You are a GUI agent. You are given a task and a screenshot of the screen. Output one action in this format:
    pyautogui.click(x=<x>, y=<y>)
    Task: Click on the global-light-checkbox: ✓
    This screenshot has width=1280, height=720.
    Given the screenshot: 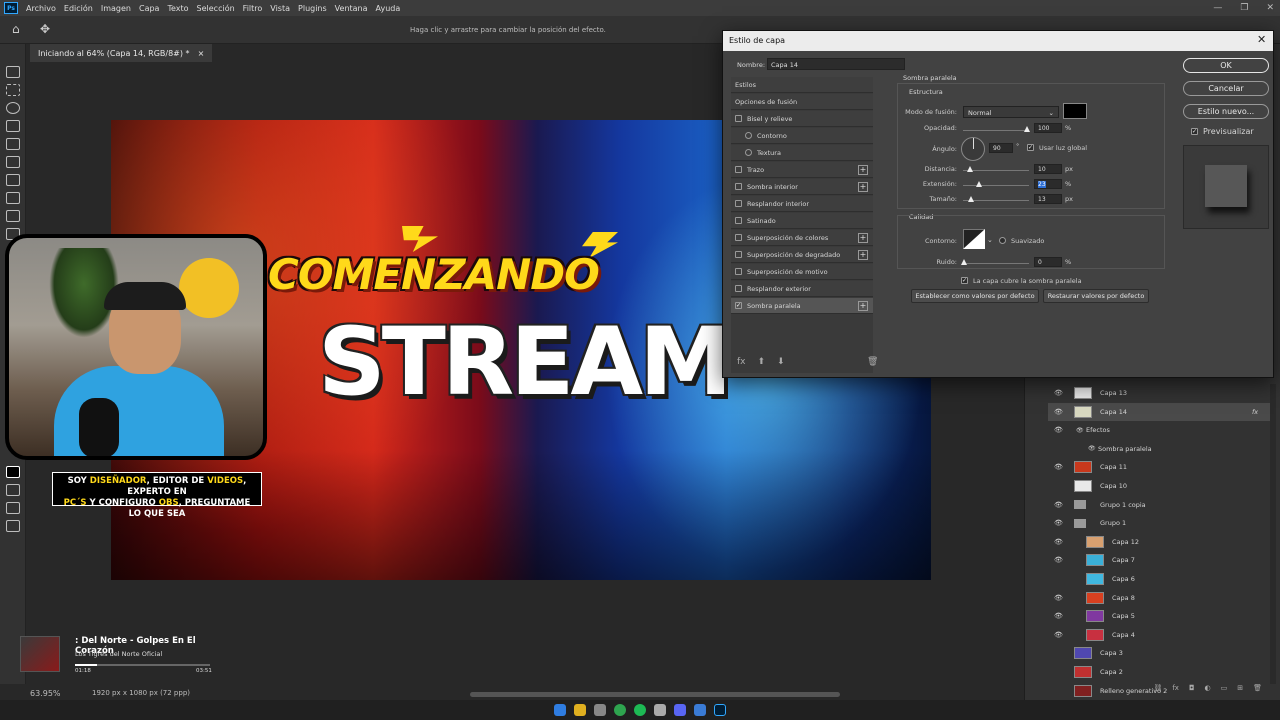 What is the action you would take?
    pyautogui.click(x=1030, y=147)
    